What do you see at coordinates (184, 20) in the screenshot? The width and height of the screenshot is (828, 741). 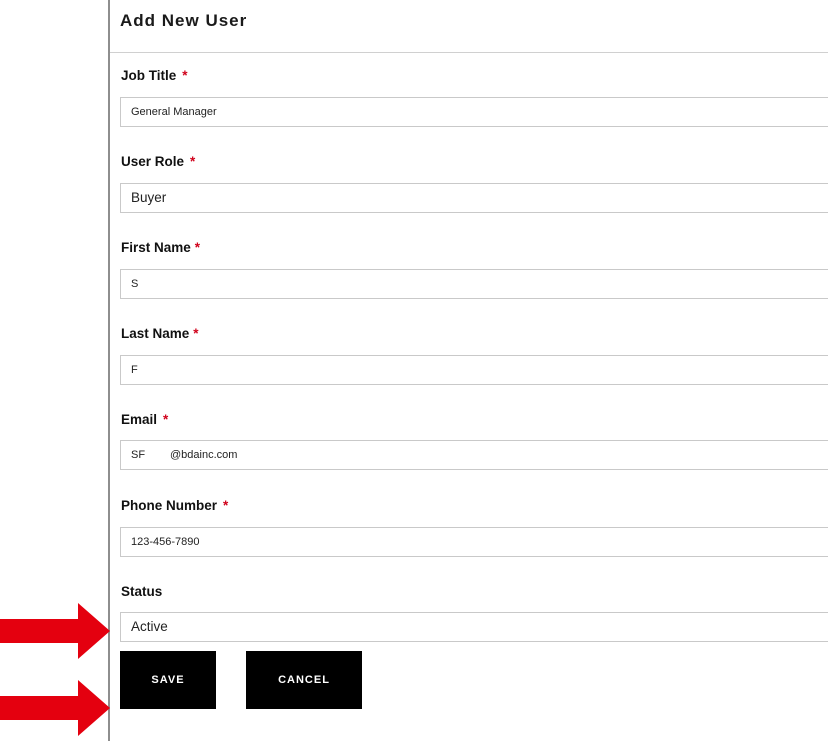 I see `page-title: Add New User` at bounding box center [184, 20].